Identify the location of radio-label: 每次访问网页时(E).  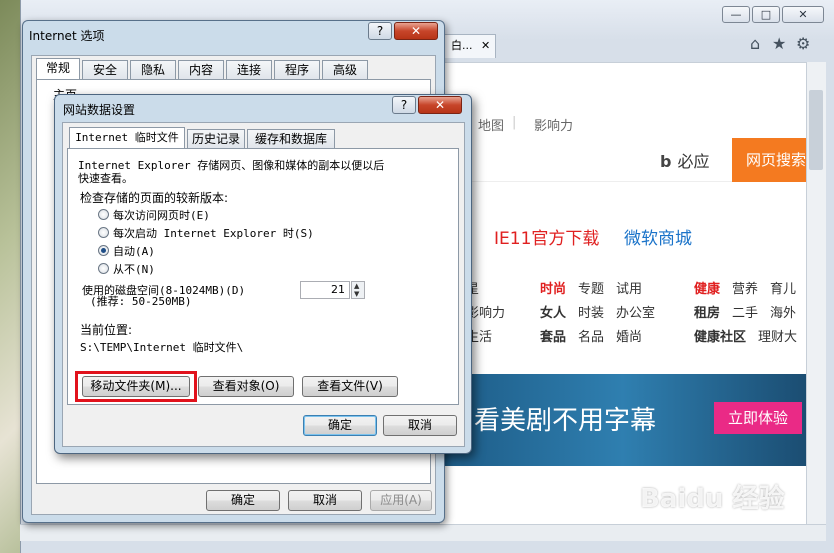
(161, 215).